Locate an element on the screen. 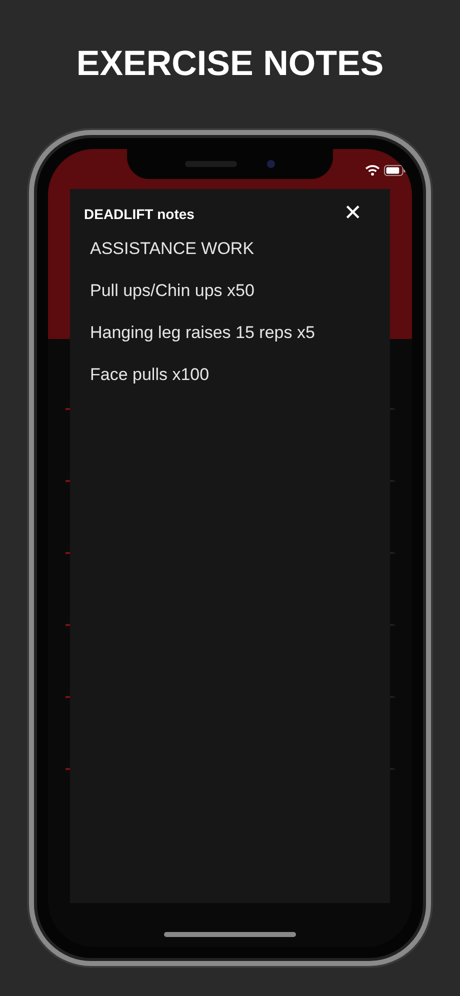 The width and height of the screenshot is (460, 996). note-line: Pull ups/Chin ups x50 is located at coordinates (173, 291).